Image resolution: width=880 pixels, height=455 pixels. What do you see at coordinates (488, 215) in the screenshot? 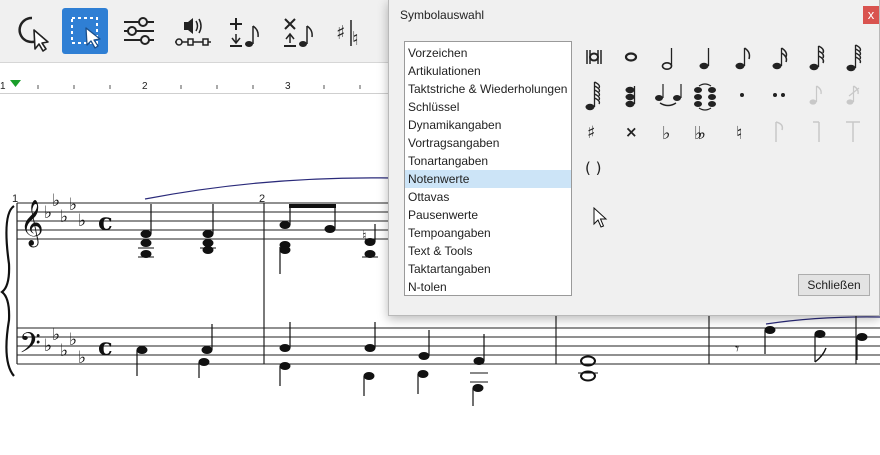
I see `category-item: Pausenwerte` at bounding box center [488, 215].